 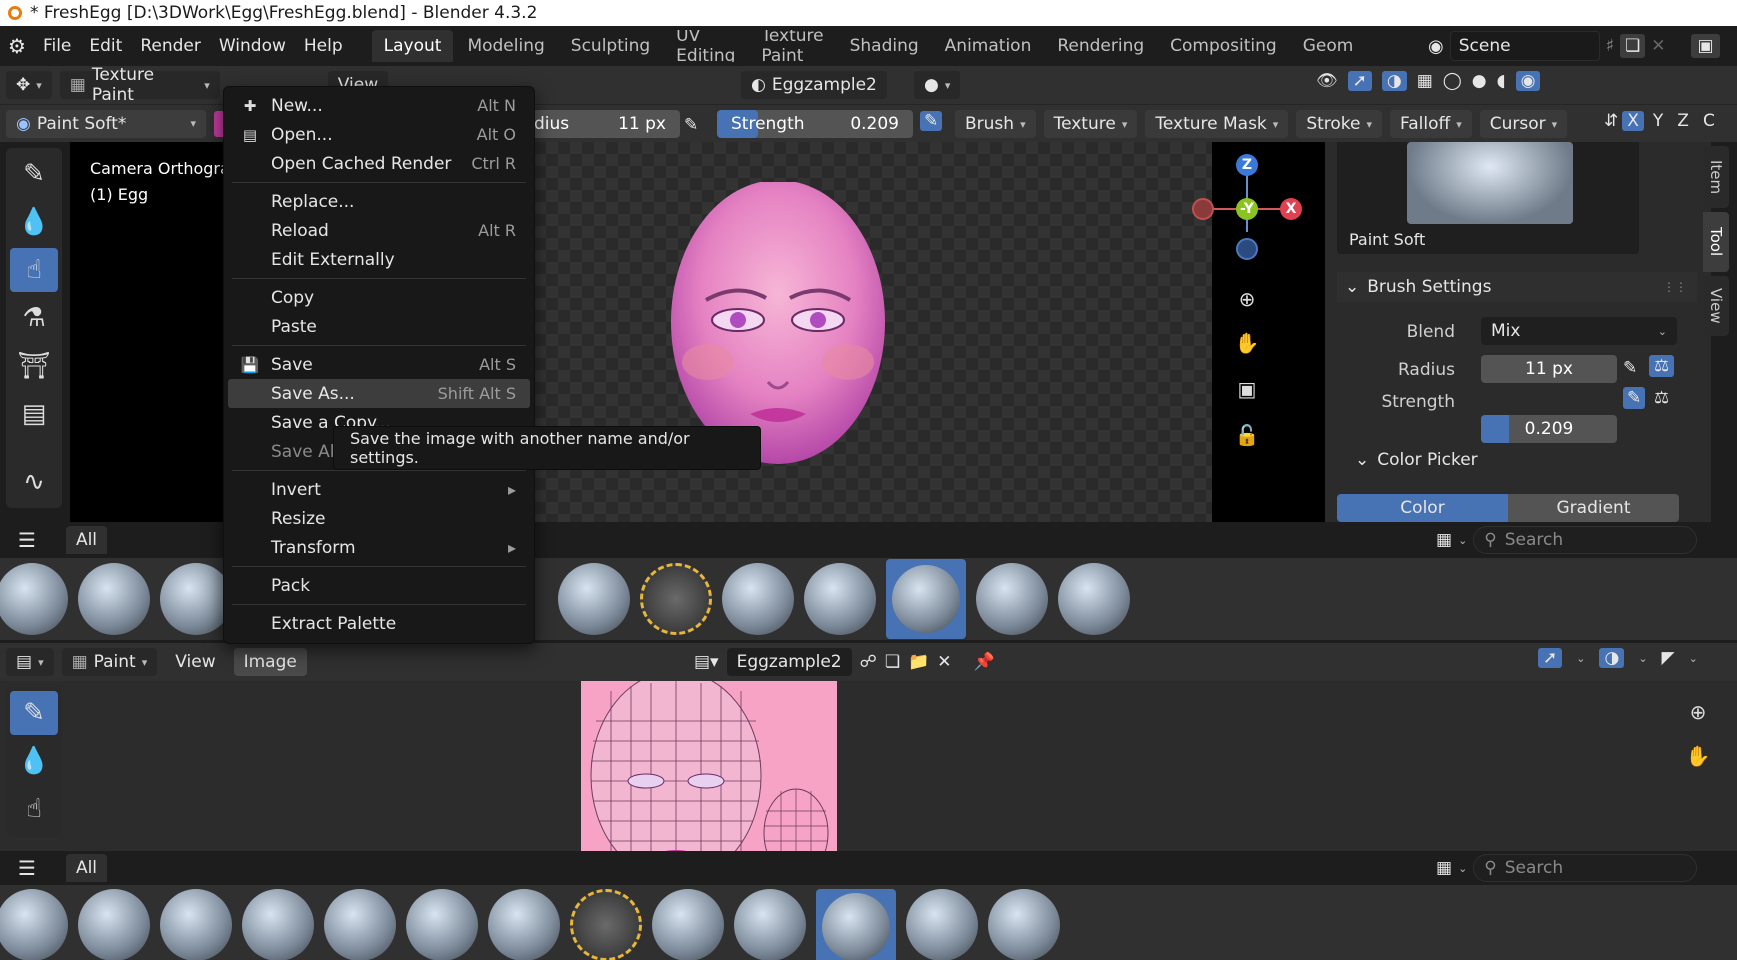 What do you see at coordinates (1524, 46) in the screenshot?
I see `scene-selector: Scene` at bounding box center [1524, 46].